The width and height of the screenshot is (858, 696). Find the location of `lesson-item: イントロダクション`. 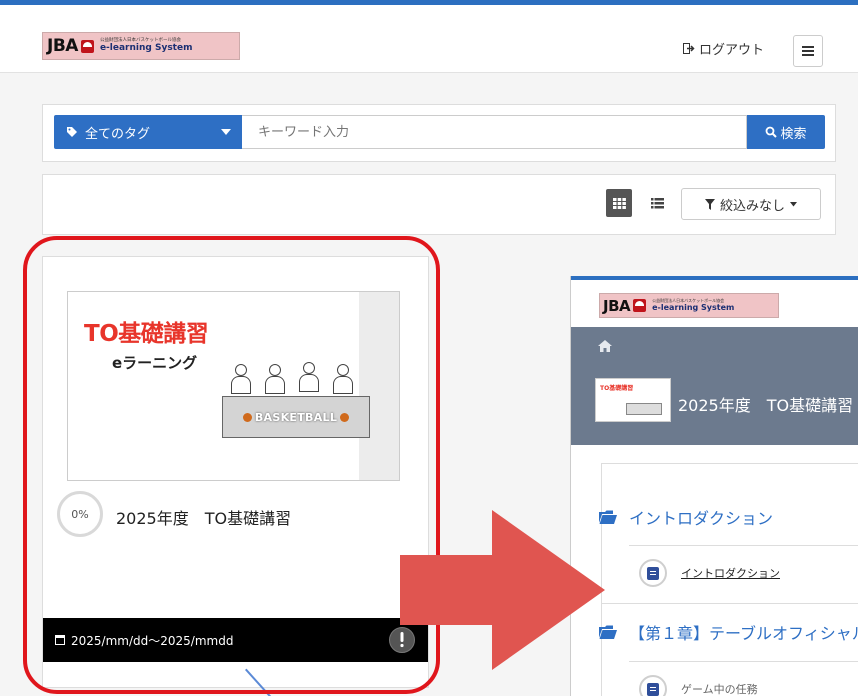

lesson-item: イントロダクション is located at coordinates (709, 573).